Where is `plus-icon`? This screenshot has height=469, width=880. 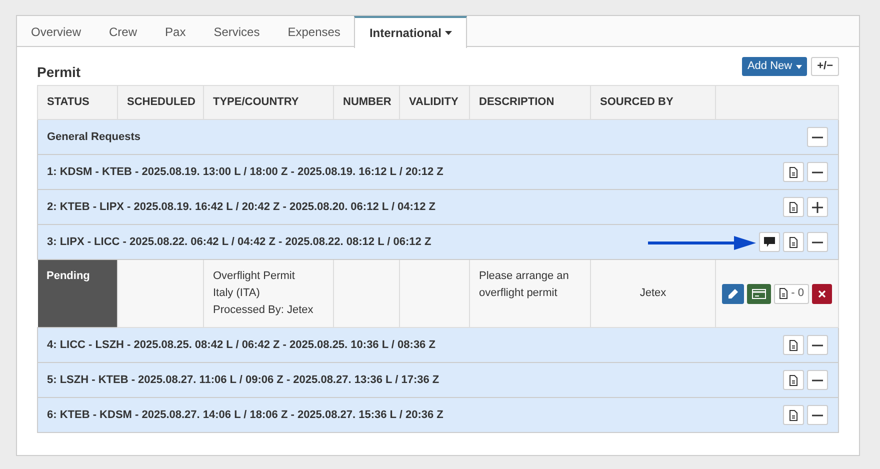
plus-icon is located at coordinates (817, 207).